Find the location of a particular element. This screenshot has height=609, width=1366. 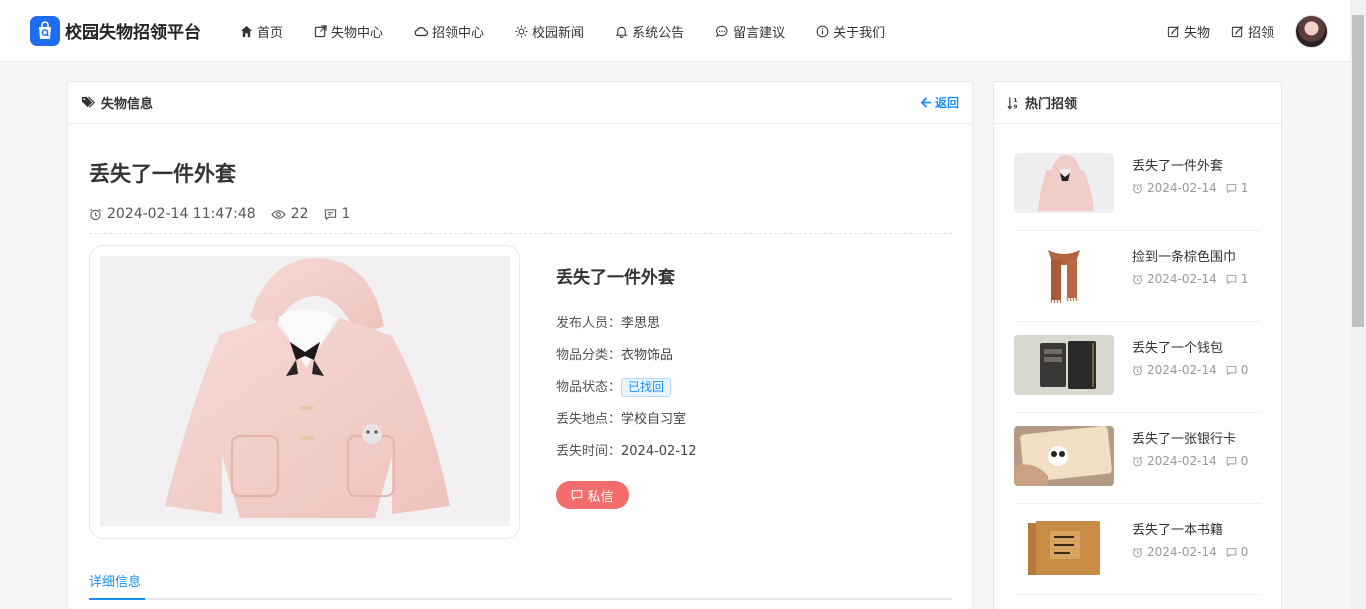

post-views: 22 is located at coordinates (289, 214).